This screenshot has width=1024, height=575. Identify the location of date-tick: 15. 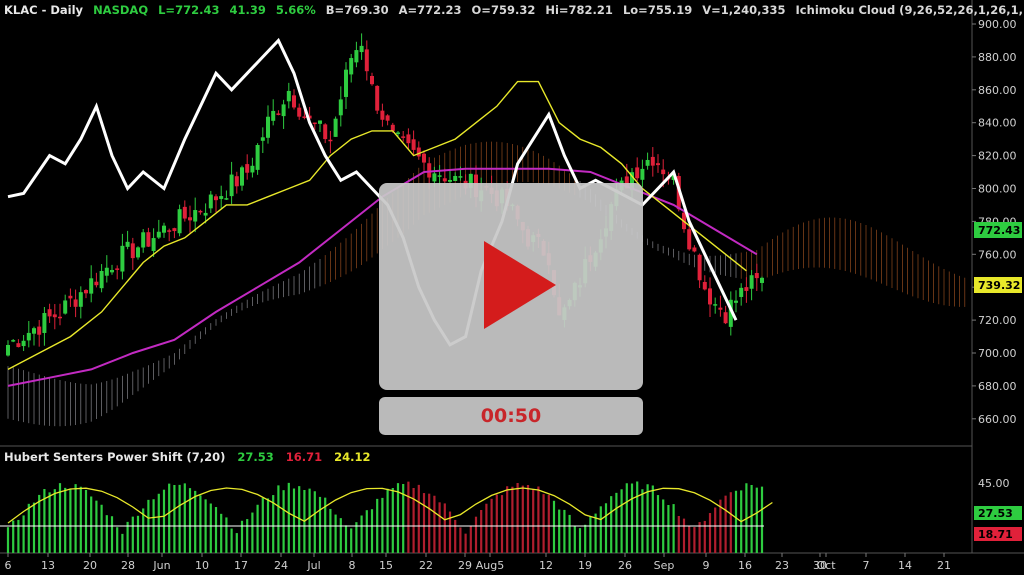
(386, 565).